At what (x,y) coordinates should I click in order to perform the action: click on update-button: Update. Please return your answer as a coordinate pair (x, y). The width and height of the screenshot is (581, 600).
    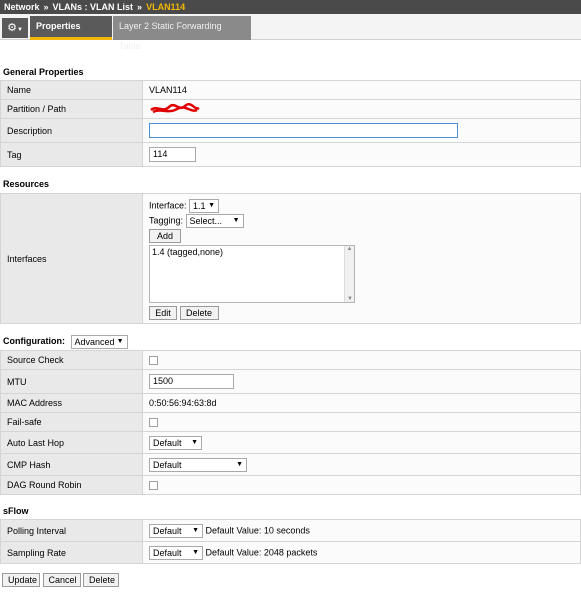
    Looking at the image, I should click on (21, 580).